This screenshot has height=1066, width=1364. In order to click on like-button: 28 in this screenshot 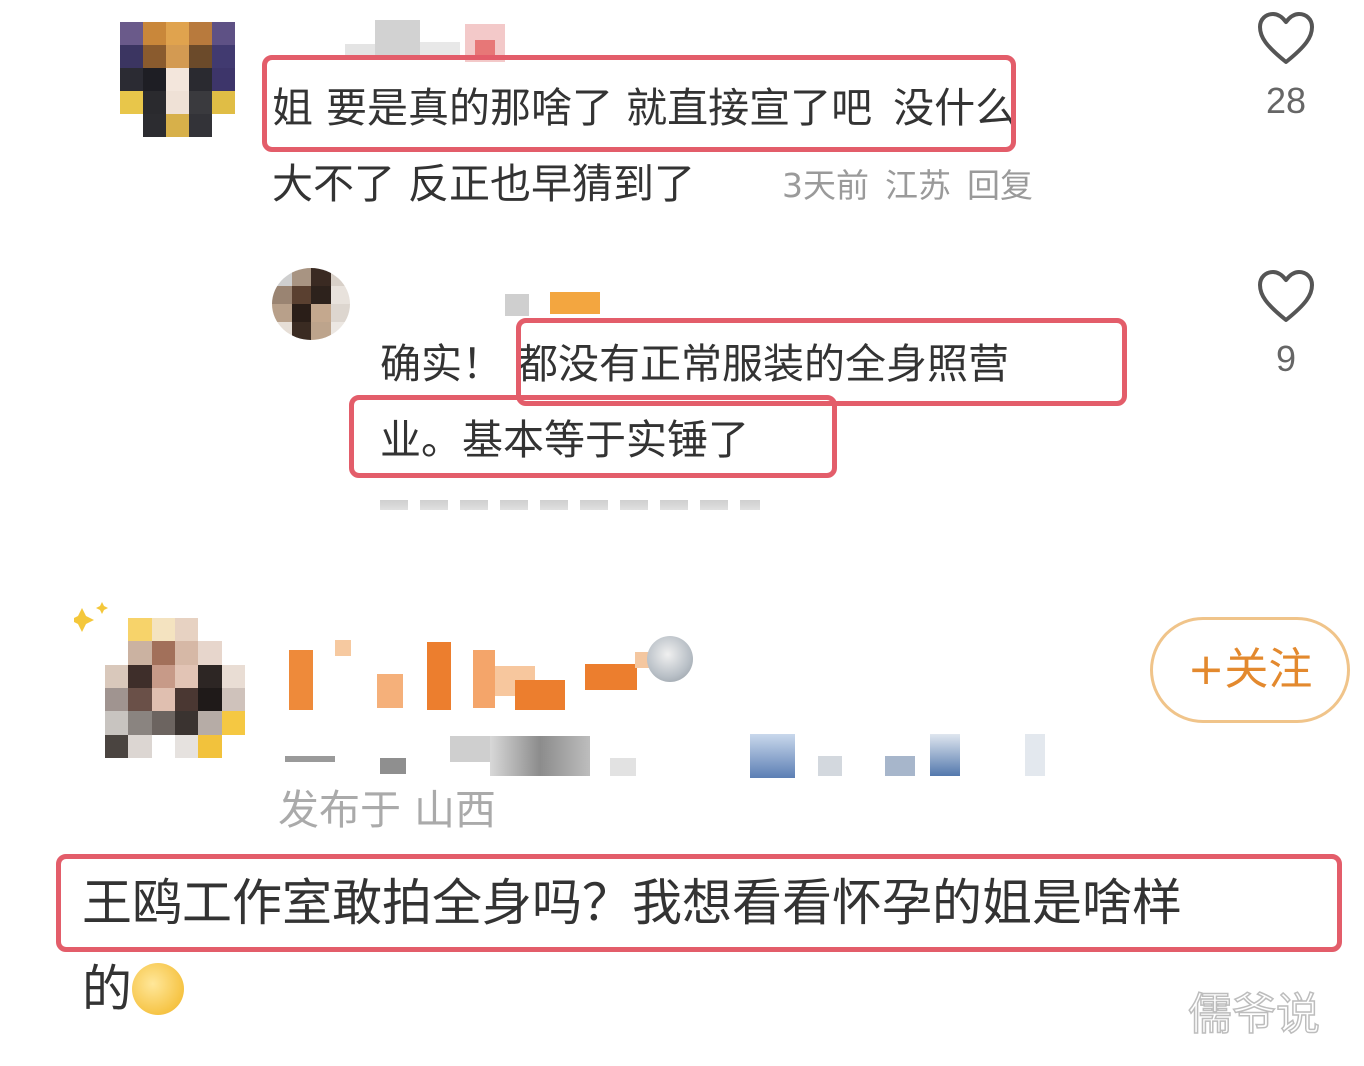, I will do `click(1286, 66)`.